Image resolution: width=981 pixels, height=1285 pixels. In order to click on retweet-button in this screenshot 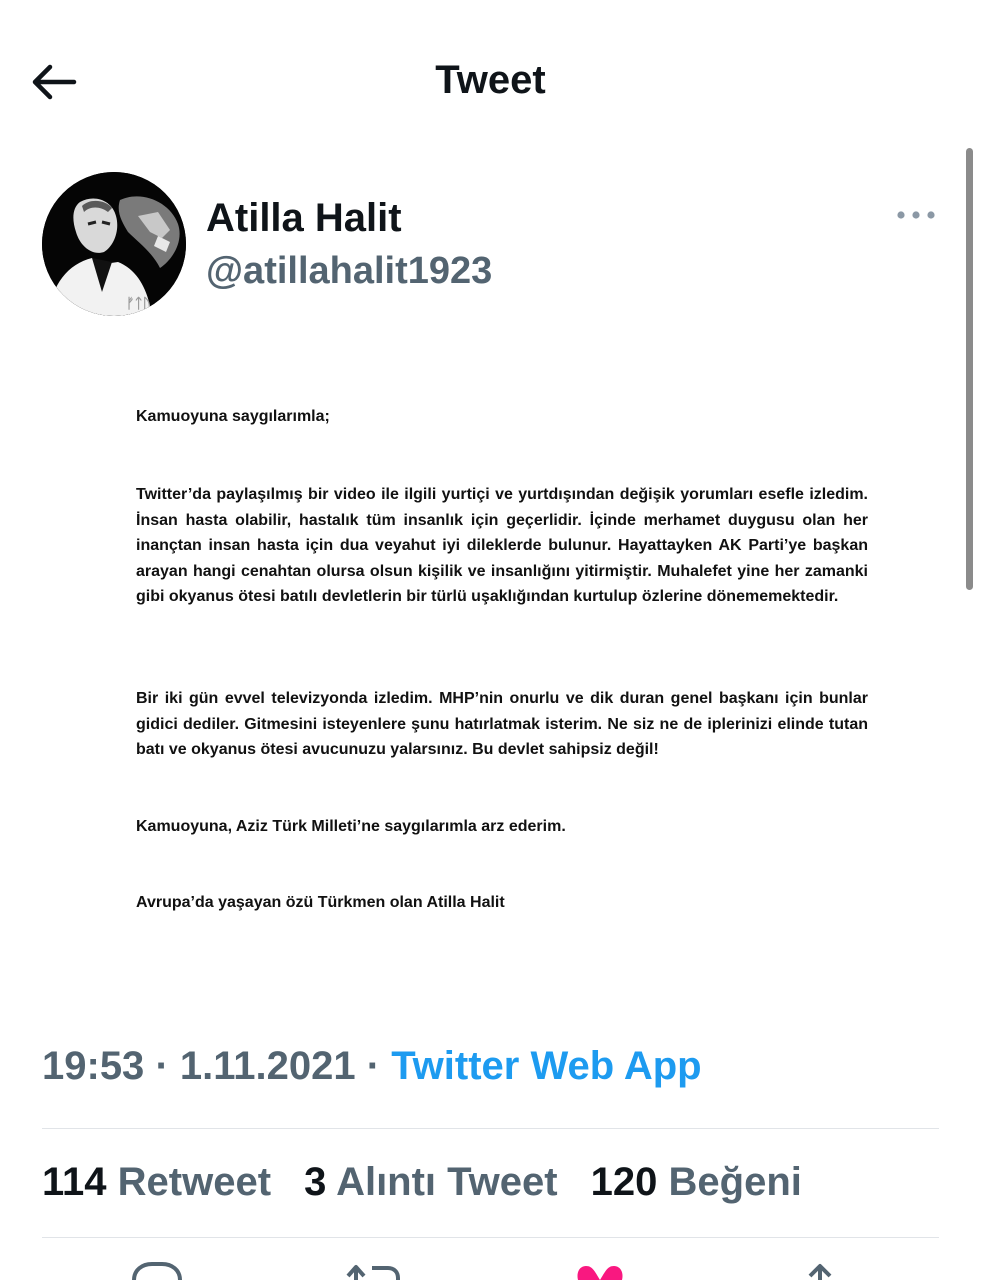, I will do `click(374, 1271)`.